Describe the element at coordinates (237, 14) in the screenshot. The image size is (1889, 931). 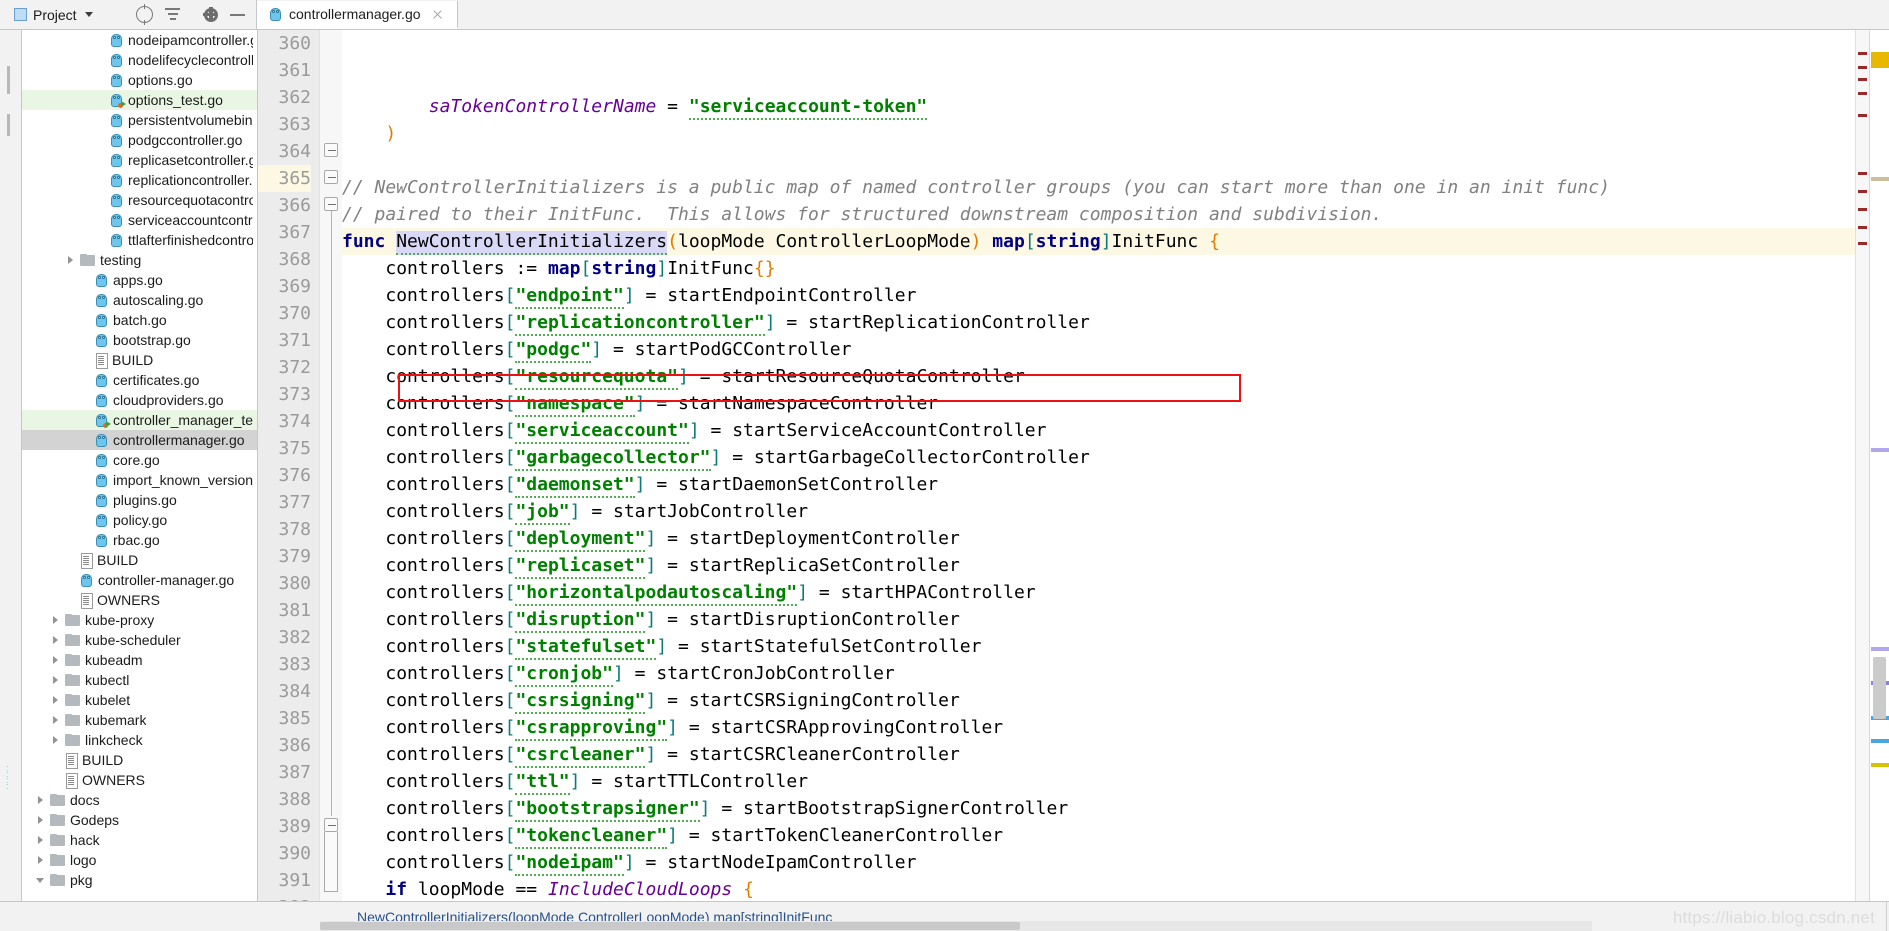
I see `hide-panel-icon` at that location.